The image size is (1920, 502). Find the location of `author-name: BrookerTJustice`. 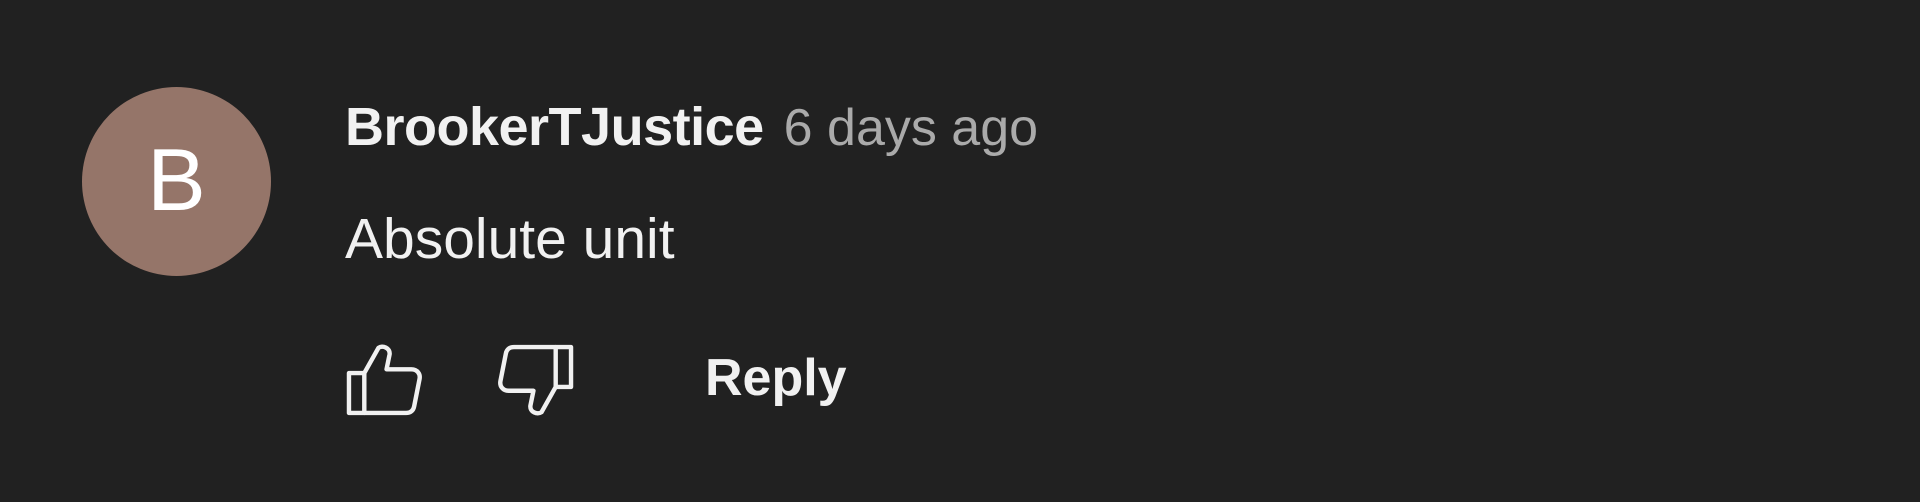

author-name: BrookerTJustice is located at coordinates (554, 127).